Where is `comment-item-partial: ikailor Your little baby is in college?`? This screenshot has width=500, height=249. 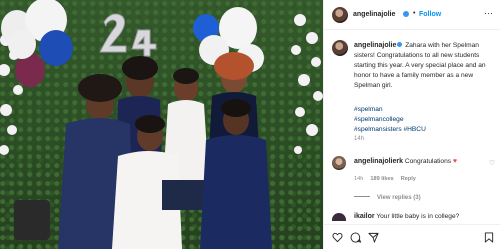 comment-item-partial: ikailor Your little baby is in college? is located at coordinates (412, 217).